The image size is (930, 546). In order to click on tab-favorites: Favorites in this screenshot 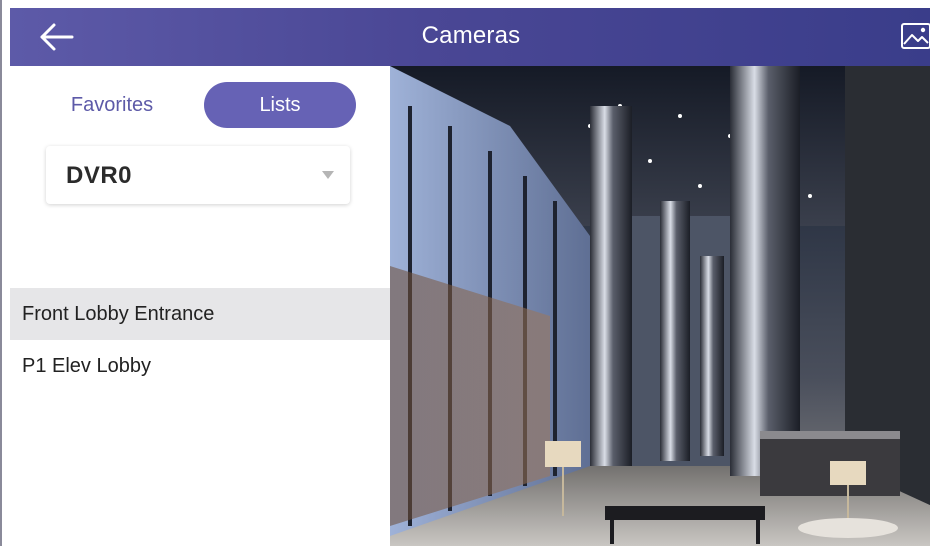, I will do `click(112, 105)`.